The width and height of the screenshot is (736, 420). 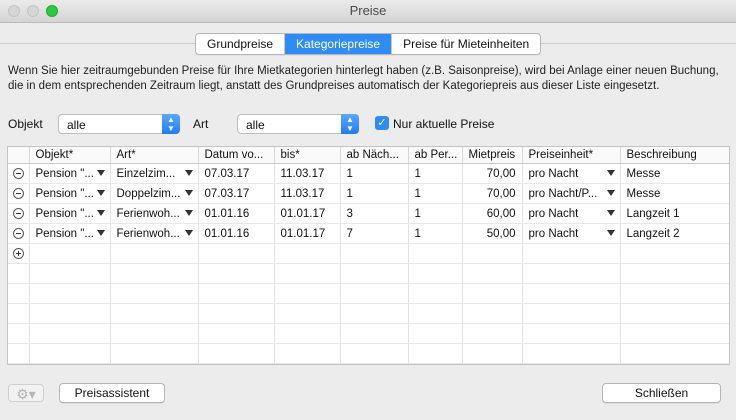 What do you see at coordinates (307, 155) in the screenshot?
I see `header-bis: bis*` at bounding box center [307, 155].